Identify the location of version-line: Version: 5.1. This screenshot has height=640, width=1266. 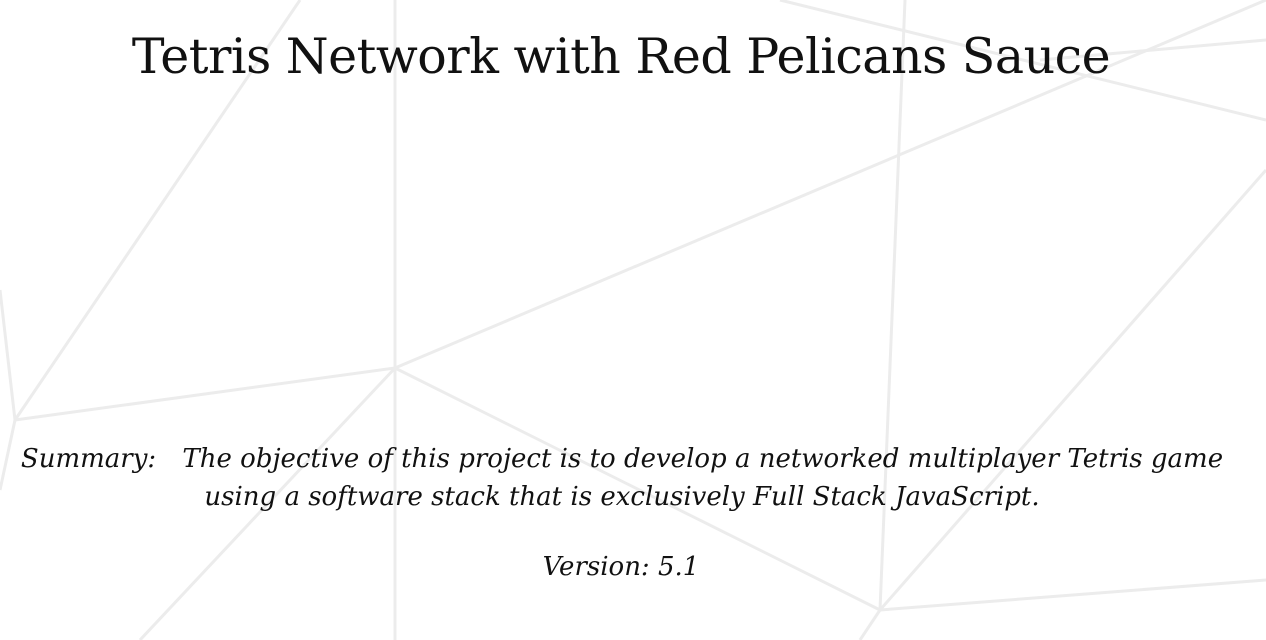
(621, 567).